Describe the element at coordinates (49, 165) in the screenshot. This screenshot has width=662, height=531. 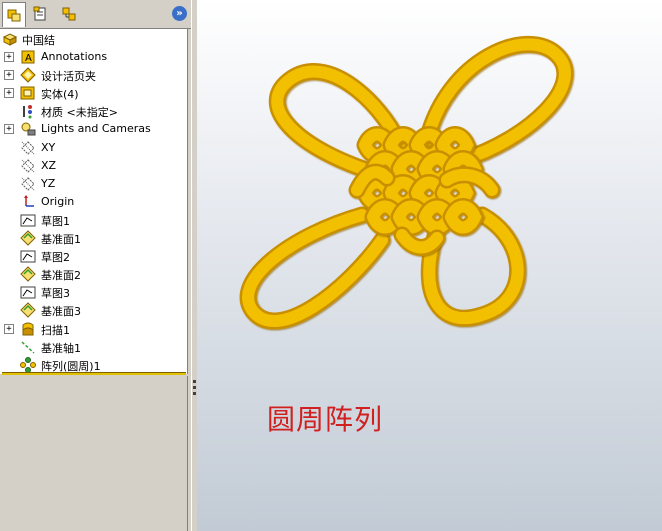
I see `tree-item-label: XZ` at that location.